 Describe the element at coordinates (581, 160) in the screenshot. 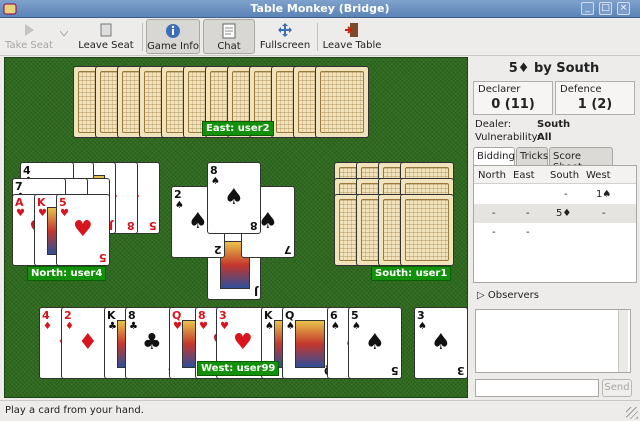

I see `tab-score-sheet: Score Sheet` at that location.